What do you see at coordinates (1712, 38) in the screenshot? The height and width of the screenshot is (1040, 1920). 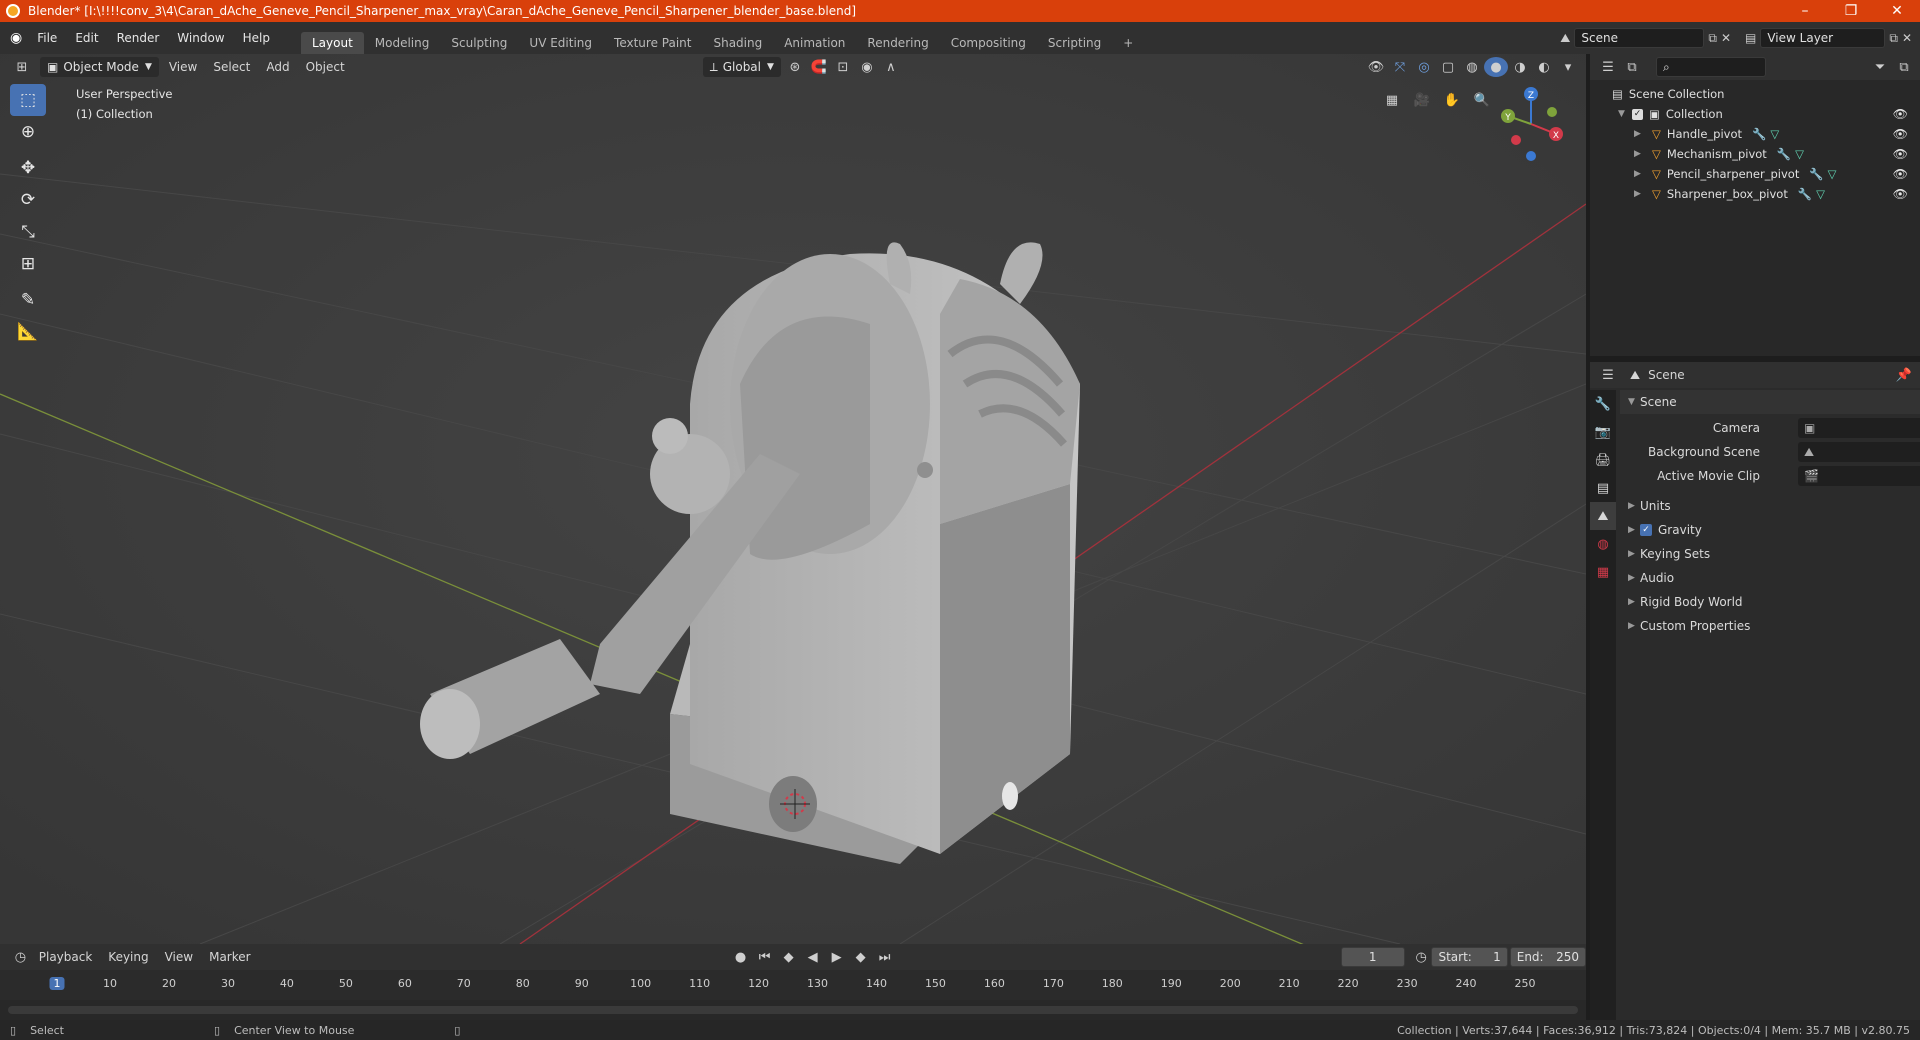 I see `new-scene-icon: ⧉` at bounding box center [1712, 38].